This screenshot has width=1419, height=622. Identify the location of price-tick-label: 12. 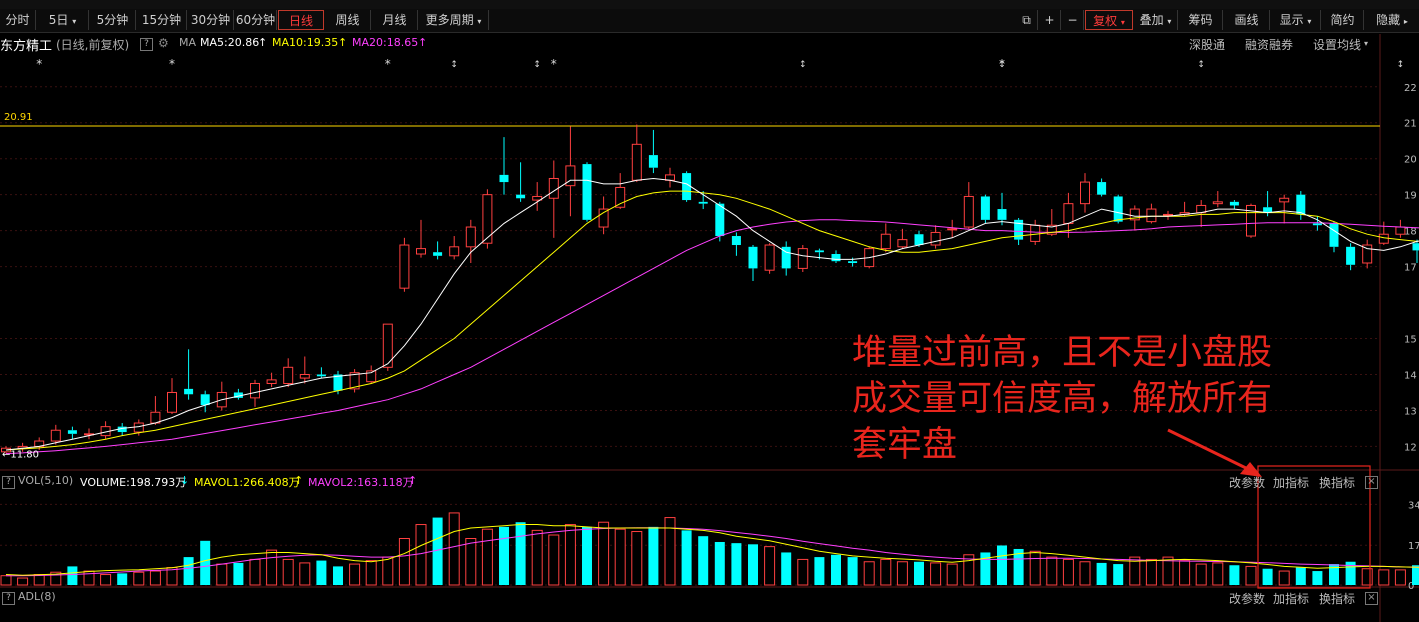
(1410, 447).